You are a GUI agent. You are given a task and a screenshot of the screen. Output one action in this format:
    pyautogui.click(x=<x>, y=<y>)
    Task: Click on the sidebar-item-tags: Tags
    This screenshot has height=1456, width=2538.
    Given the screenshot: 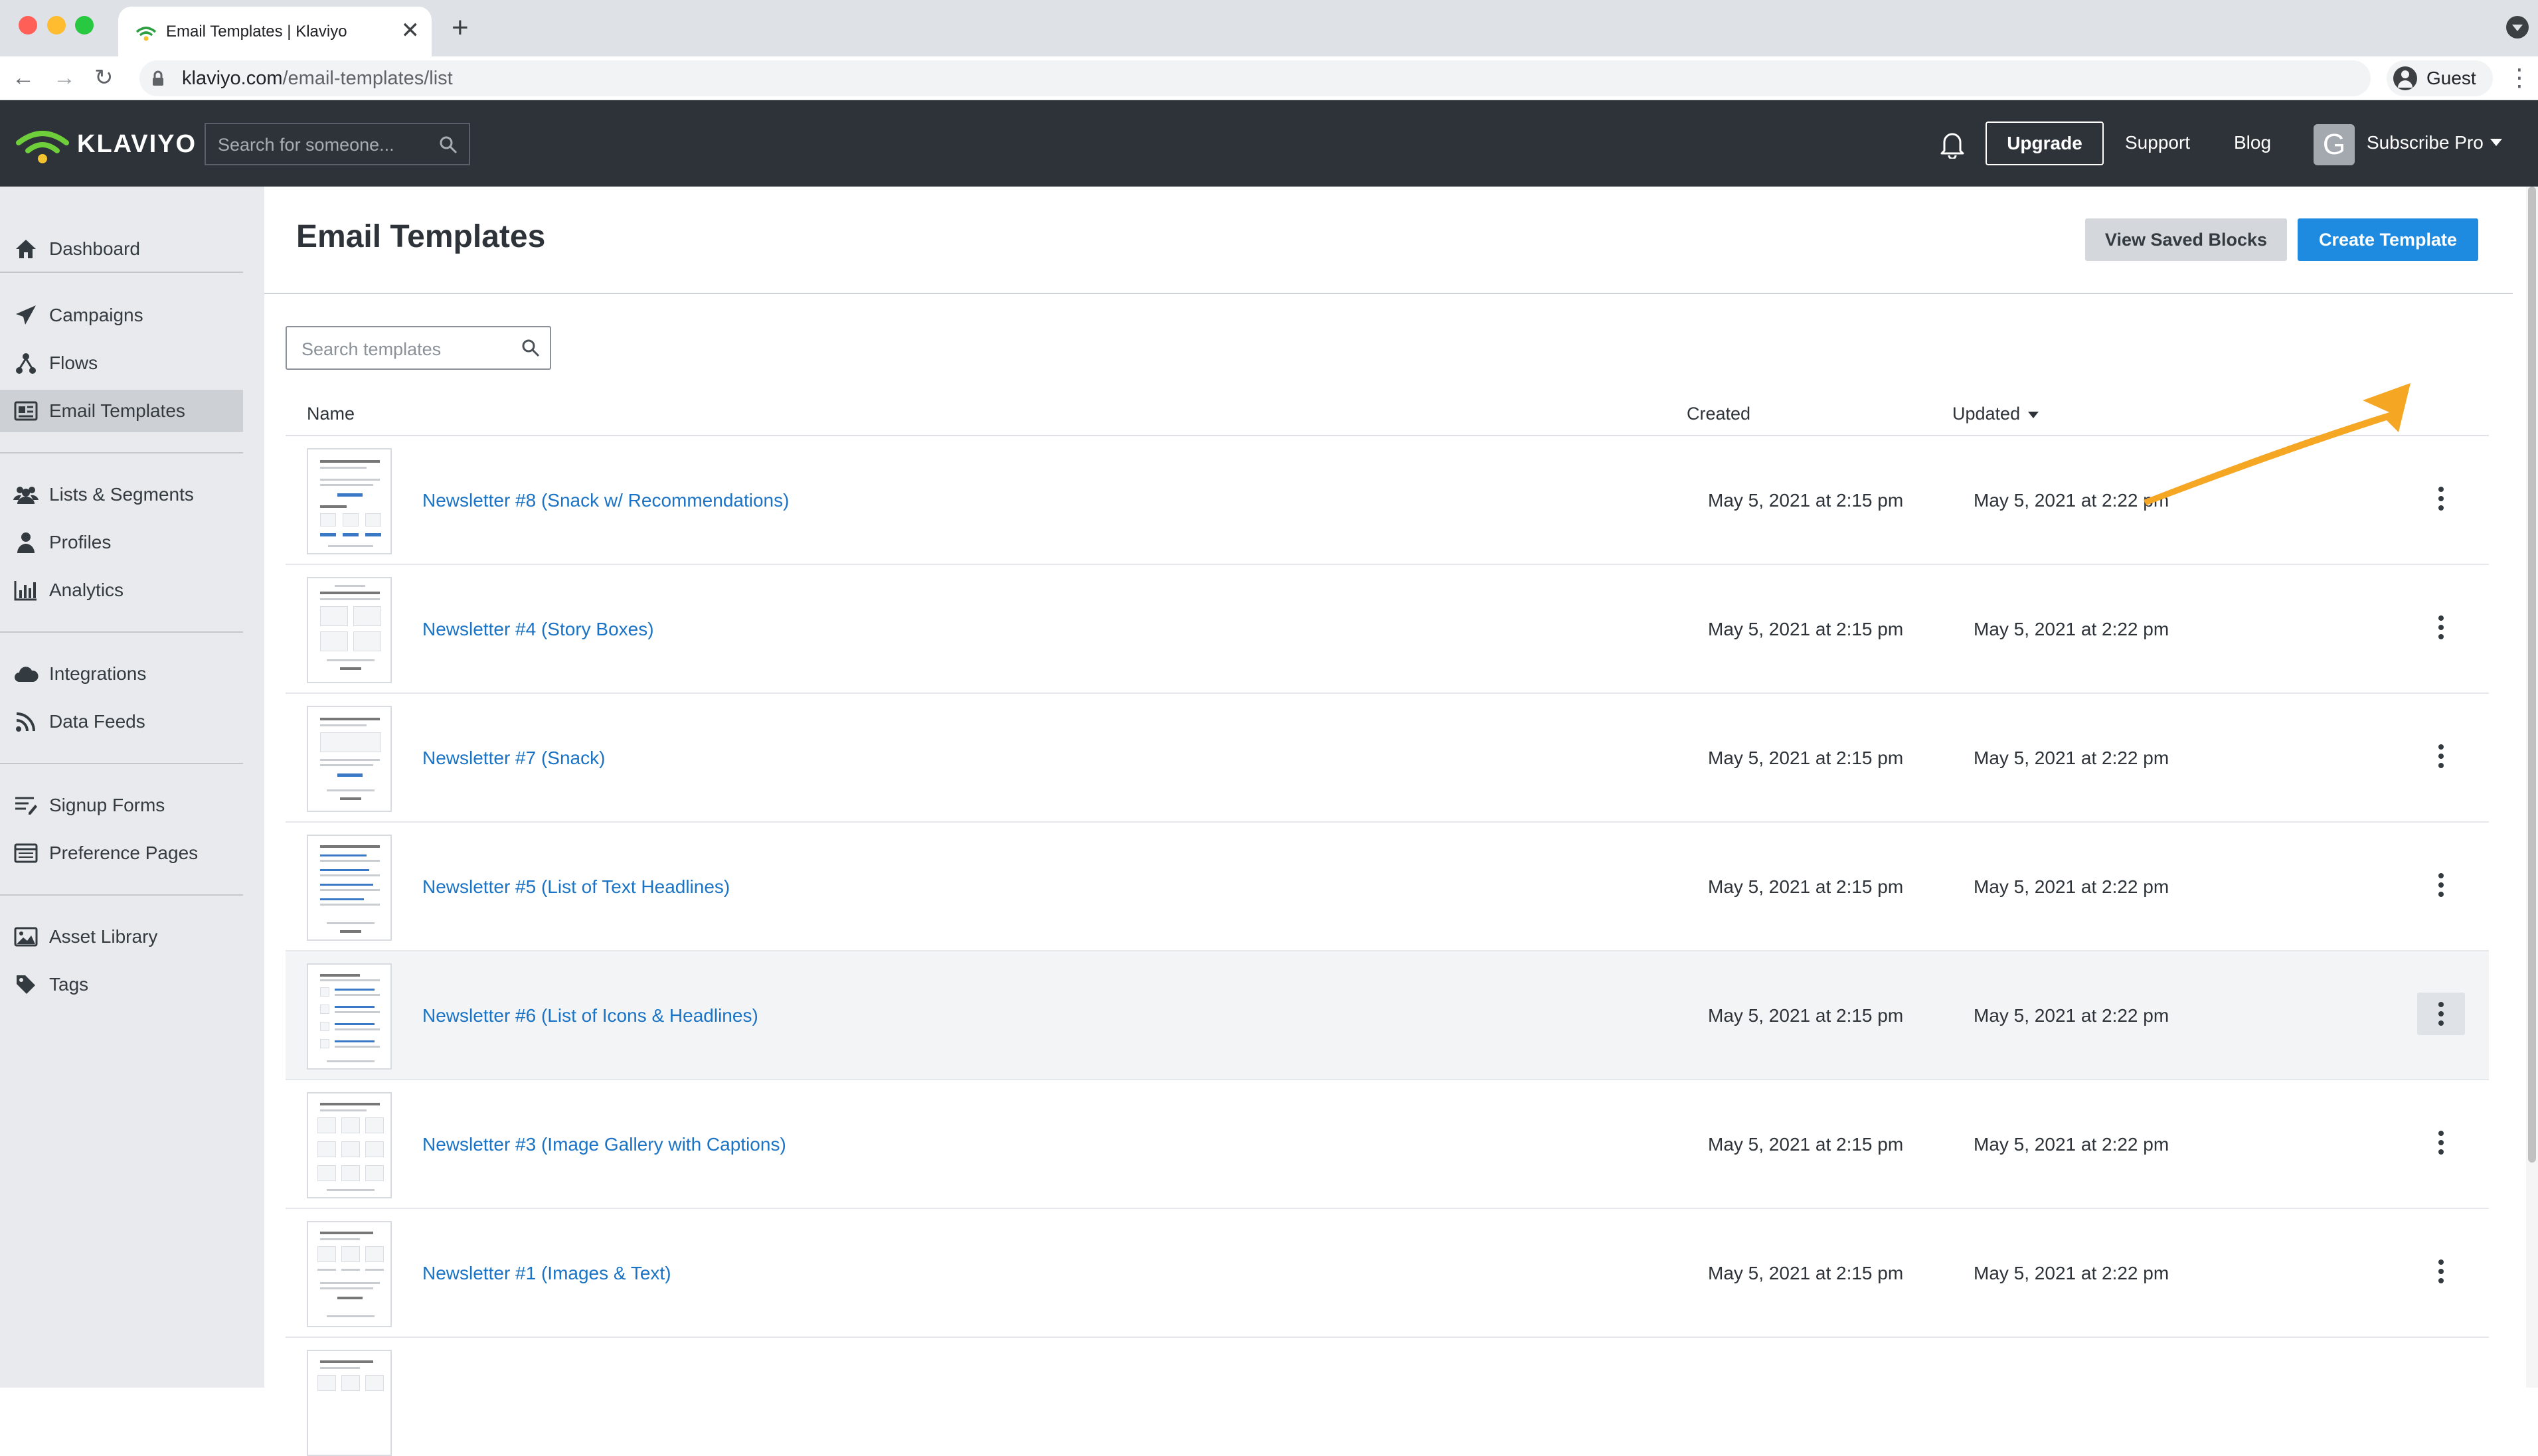 What is the action you would take?
    pyautogui.click(x=122, y=984)
    